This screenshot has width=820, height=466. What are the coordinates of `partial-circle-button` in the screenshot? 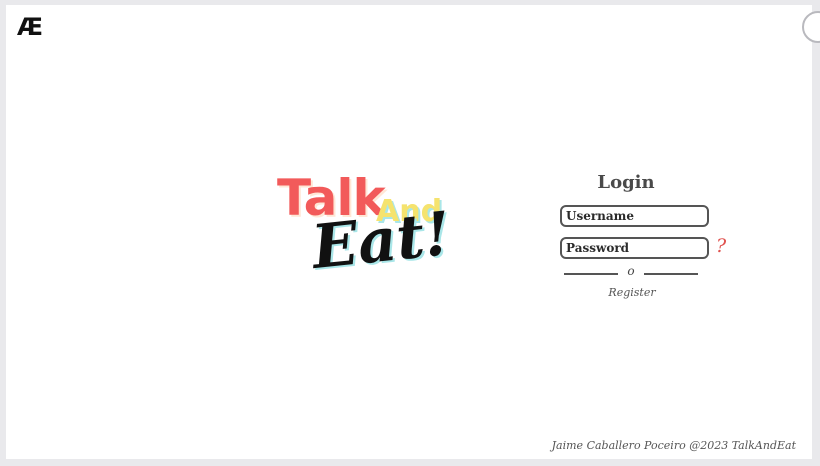 It's located at (811, 27).